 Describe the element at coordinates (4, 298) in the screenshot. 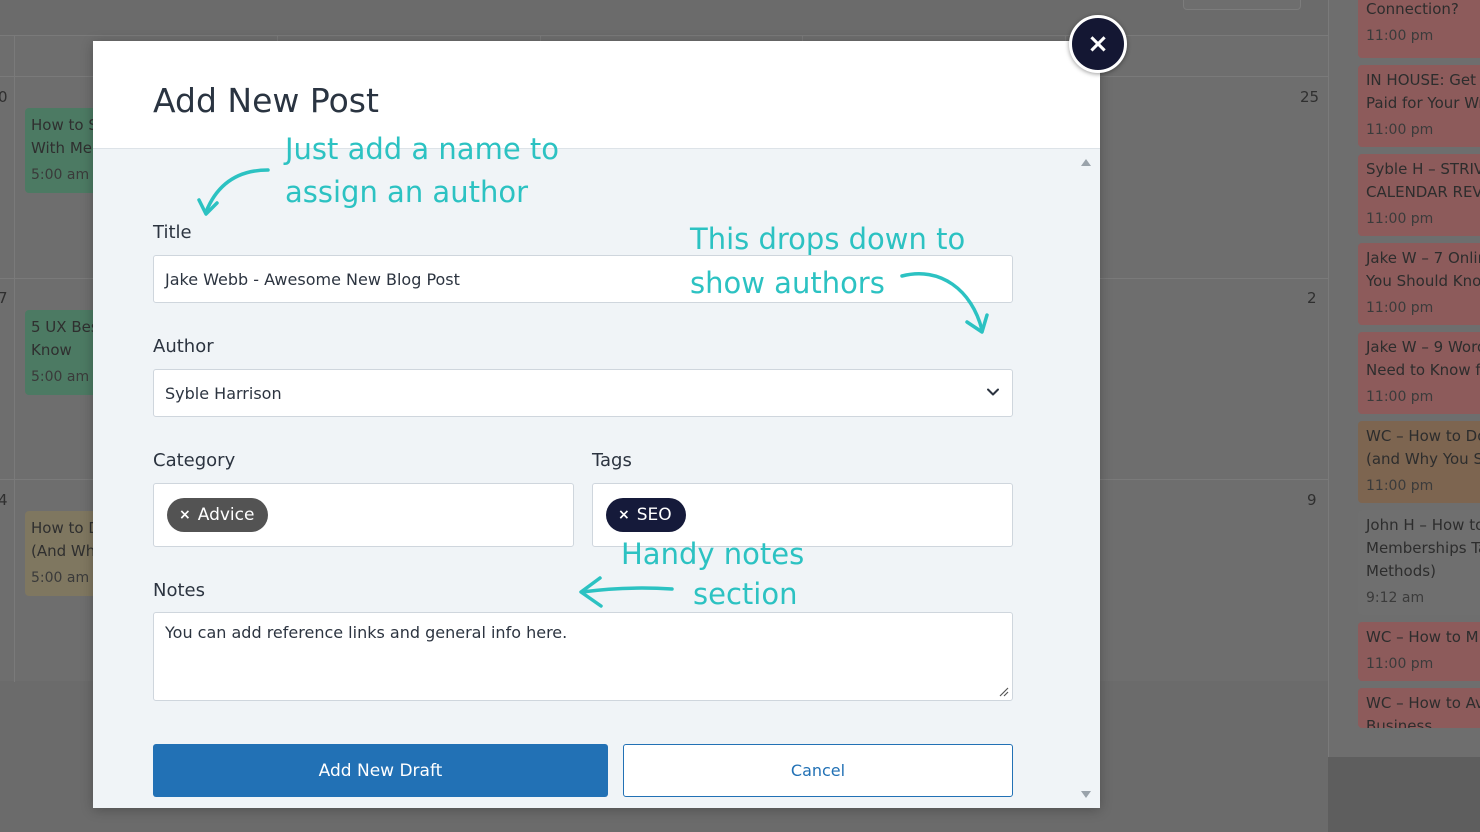

I see `day-number: 7` at that location.